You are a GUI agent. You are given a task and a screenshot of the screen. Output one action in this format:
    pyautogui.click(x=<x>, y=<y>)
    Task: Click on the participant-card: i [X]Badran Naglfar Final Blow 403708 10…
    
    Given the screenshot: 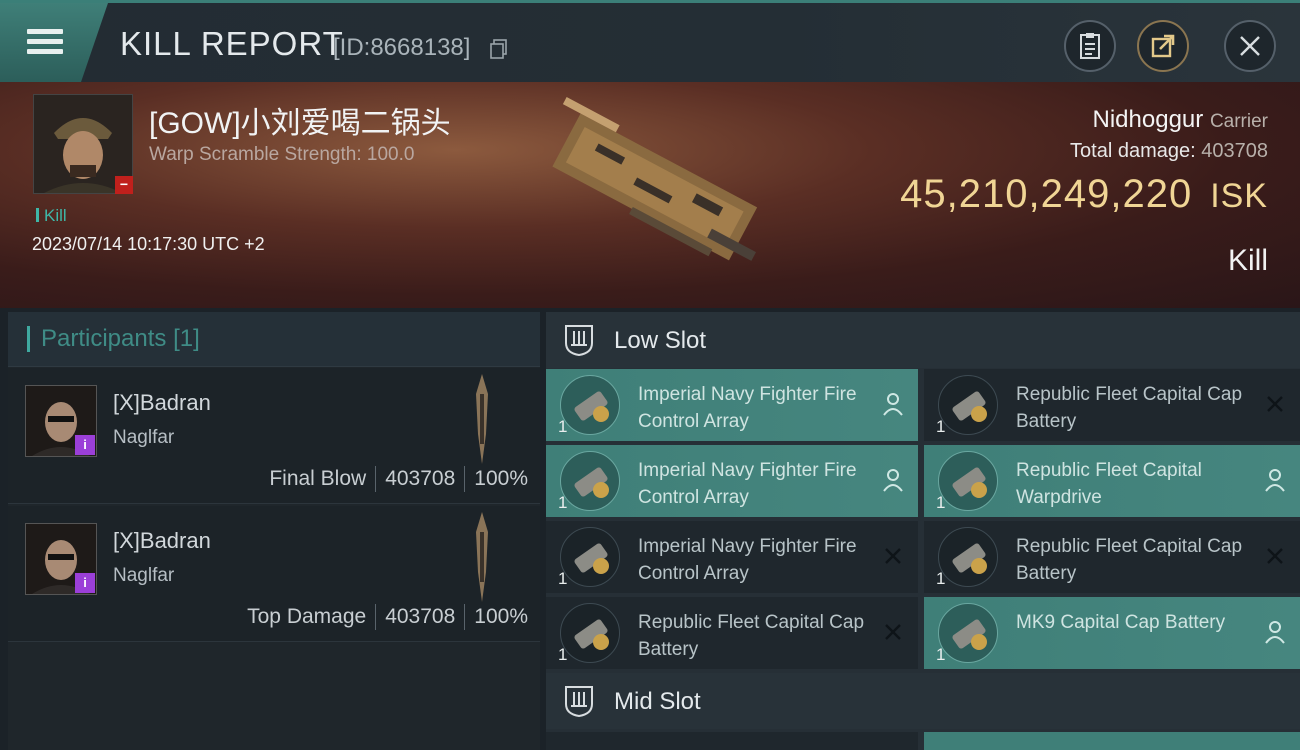 What is the action you would take?
    pyautogui.click(x=274, y=436)
    